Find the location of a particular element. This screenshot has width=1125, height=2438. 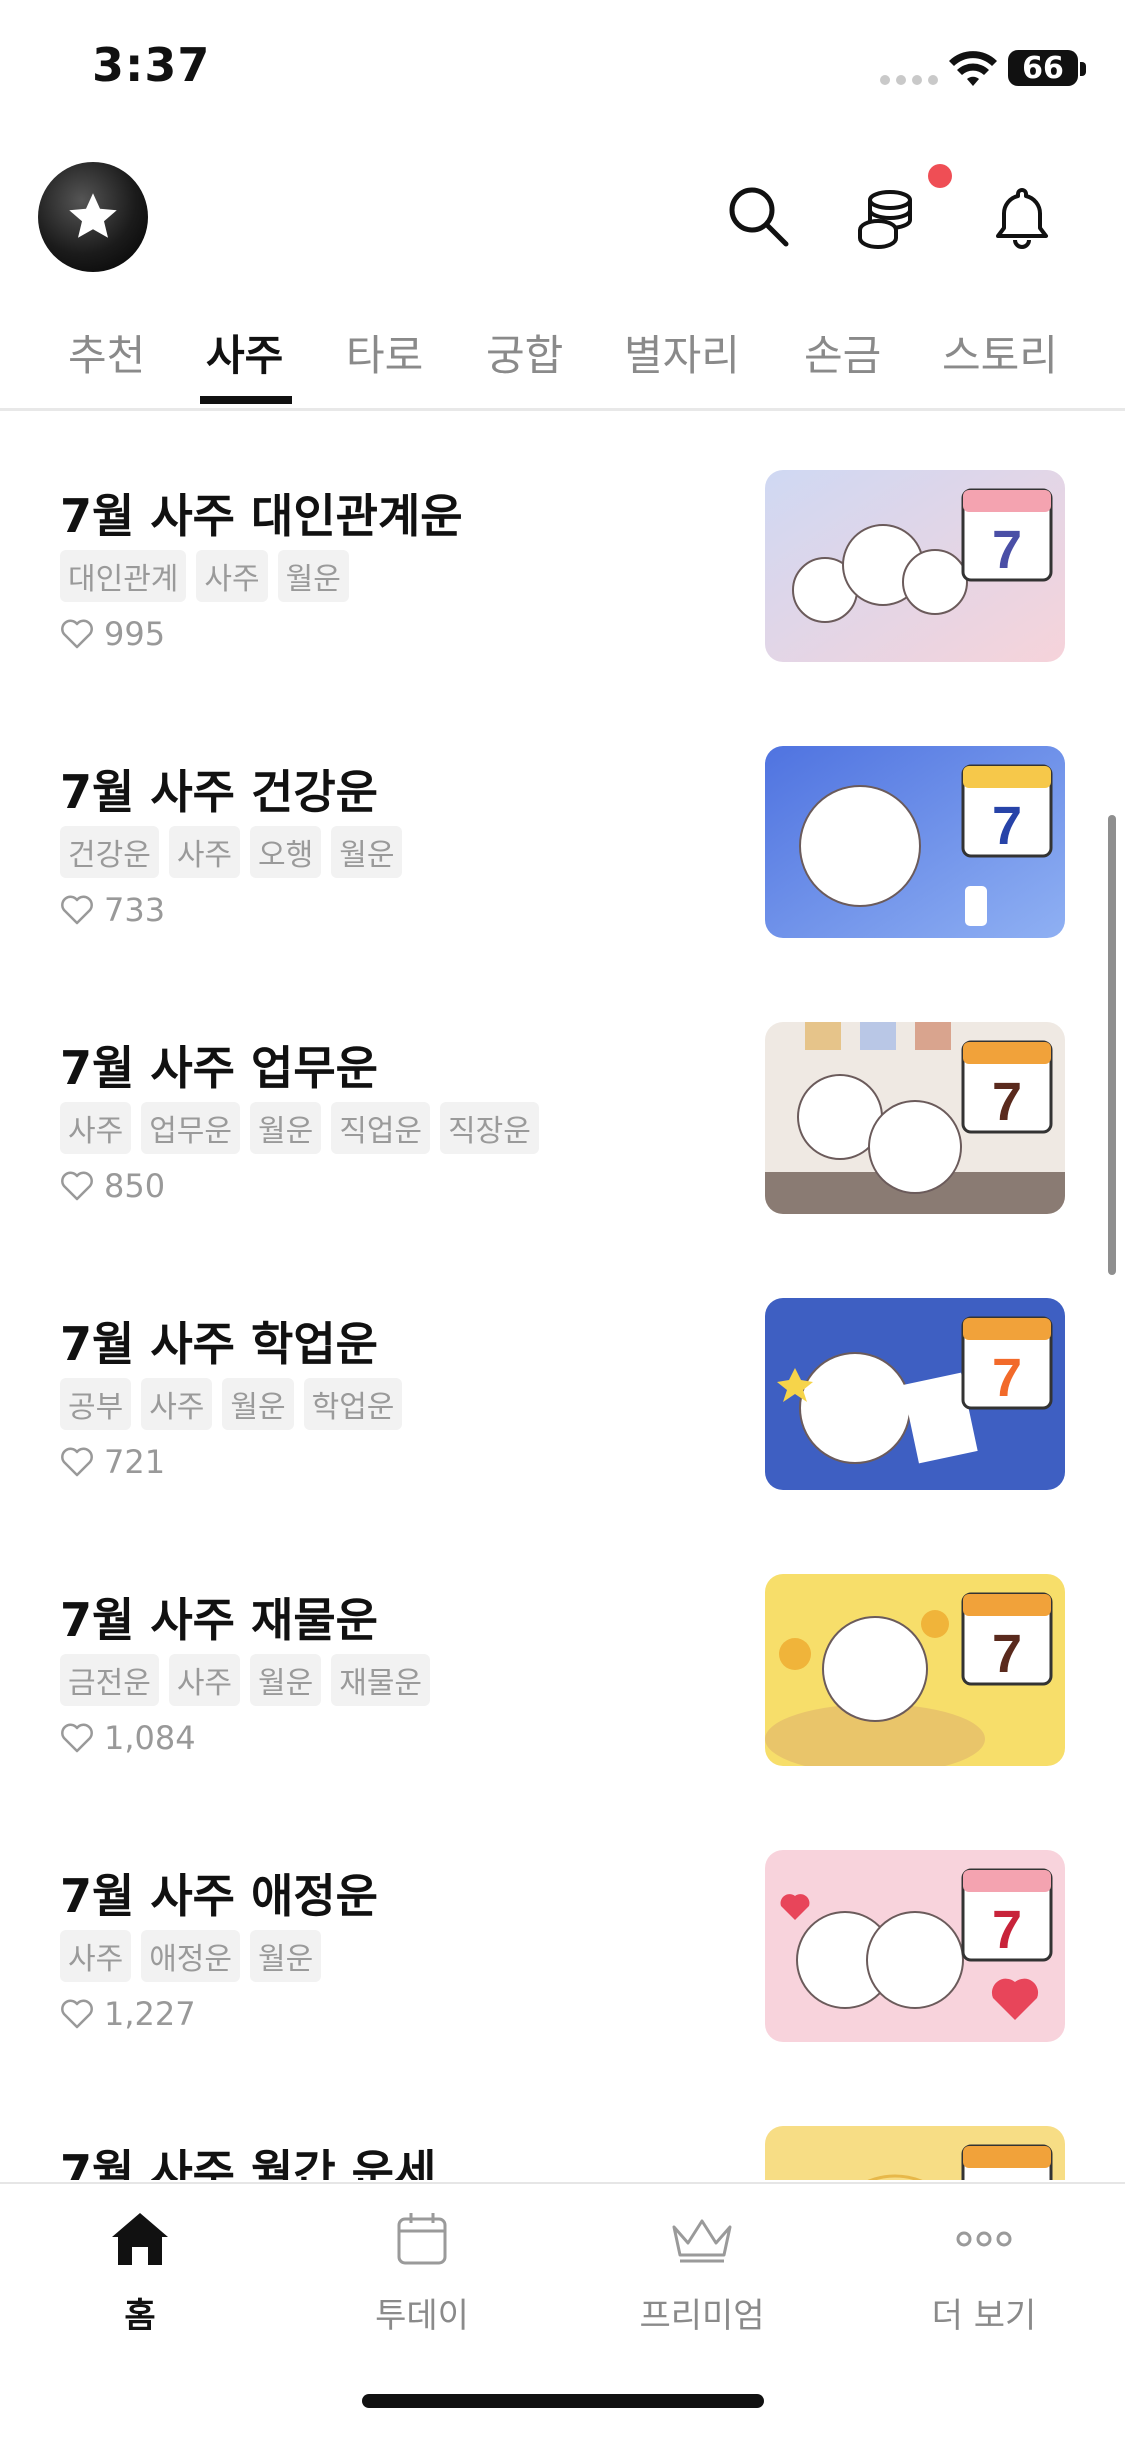

item-tags: 사주 애정운 월운 is located at coordinates (191, 1956).